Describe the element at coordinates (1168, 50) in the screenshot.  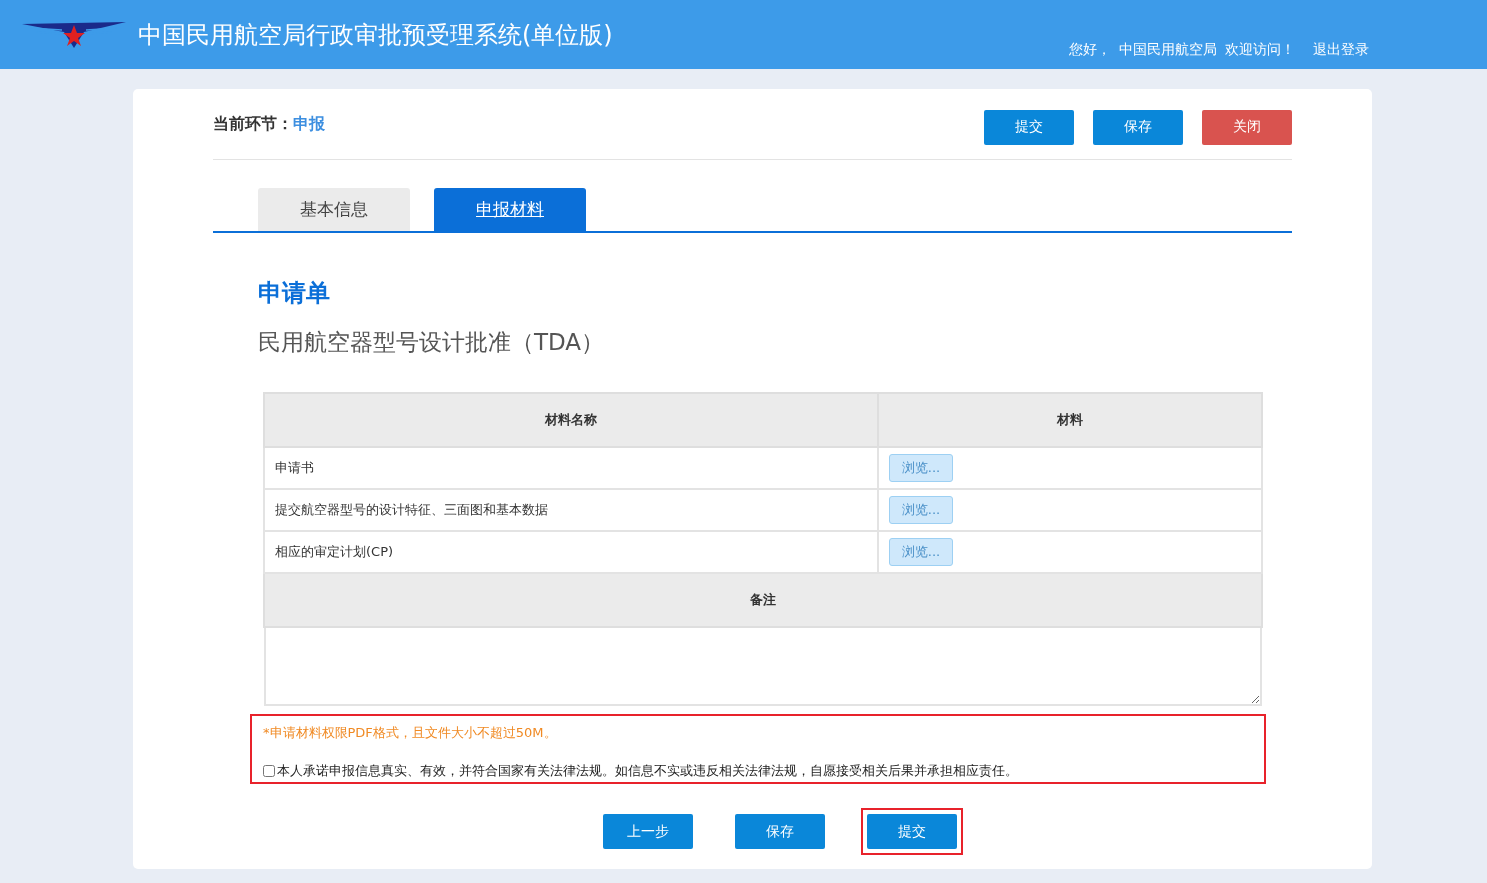
I see `user-name: 中国民用航空局` at that location.